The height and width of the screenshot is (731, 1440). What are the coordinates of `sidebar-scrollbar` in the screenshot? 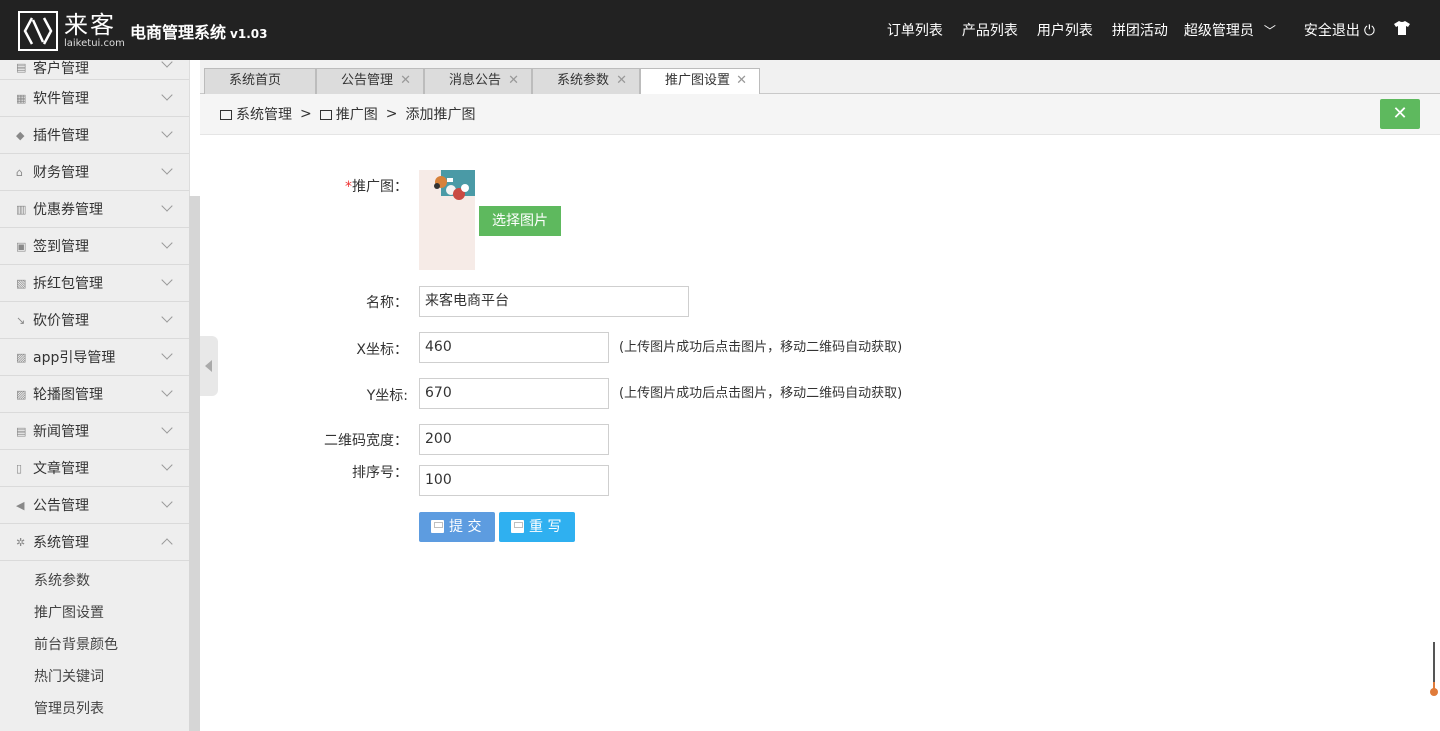 It's located at (194, 463).